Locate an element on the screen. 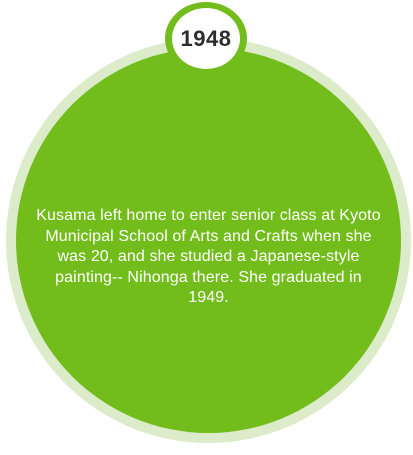 This screenshot has width=413, height=455. year-badge: 1948 is located at coordinates (206, 38).